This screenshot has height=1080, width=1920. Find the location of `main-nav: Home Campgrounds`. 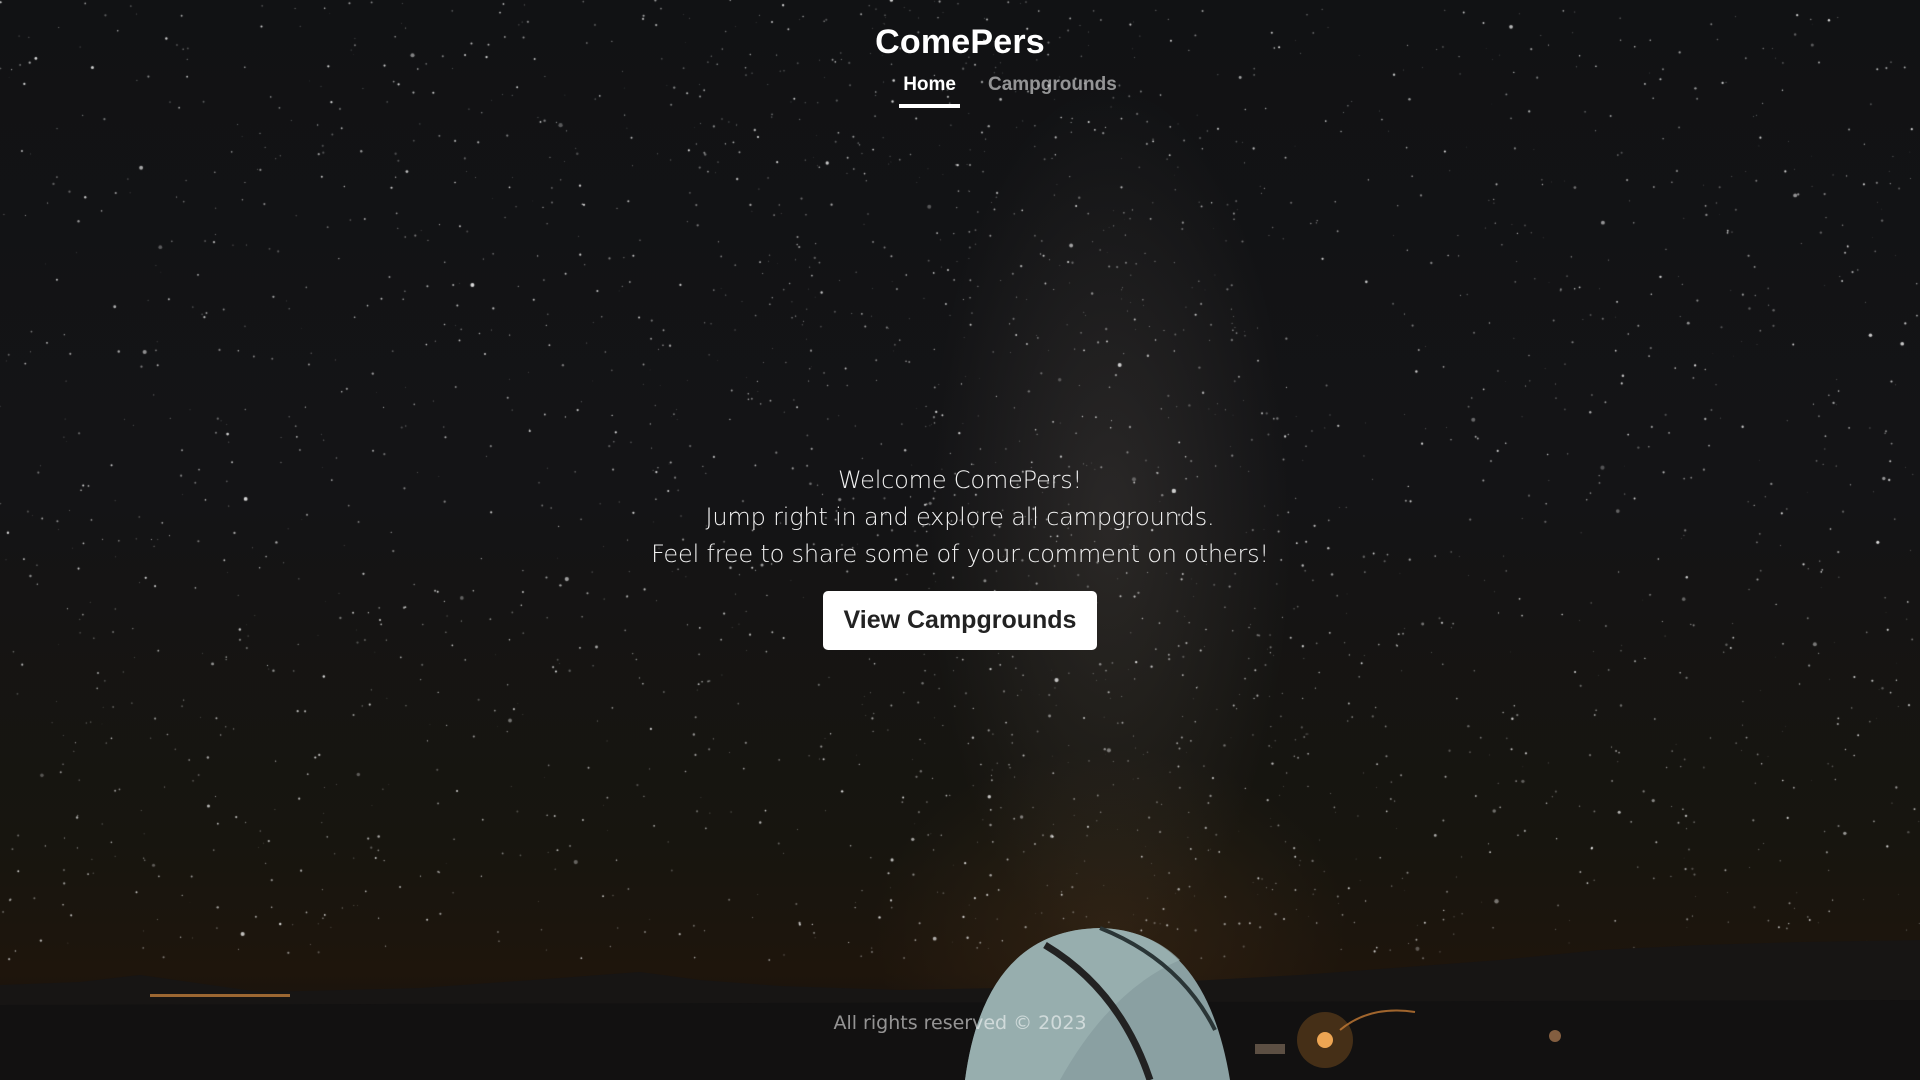

main-nav: Home Campgrounds is located at coordinates (1010, 90).